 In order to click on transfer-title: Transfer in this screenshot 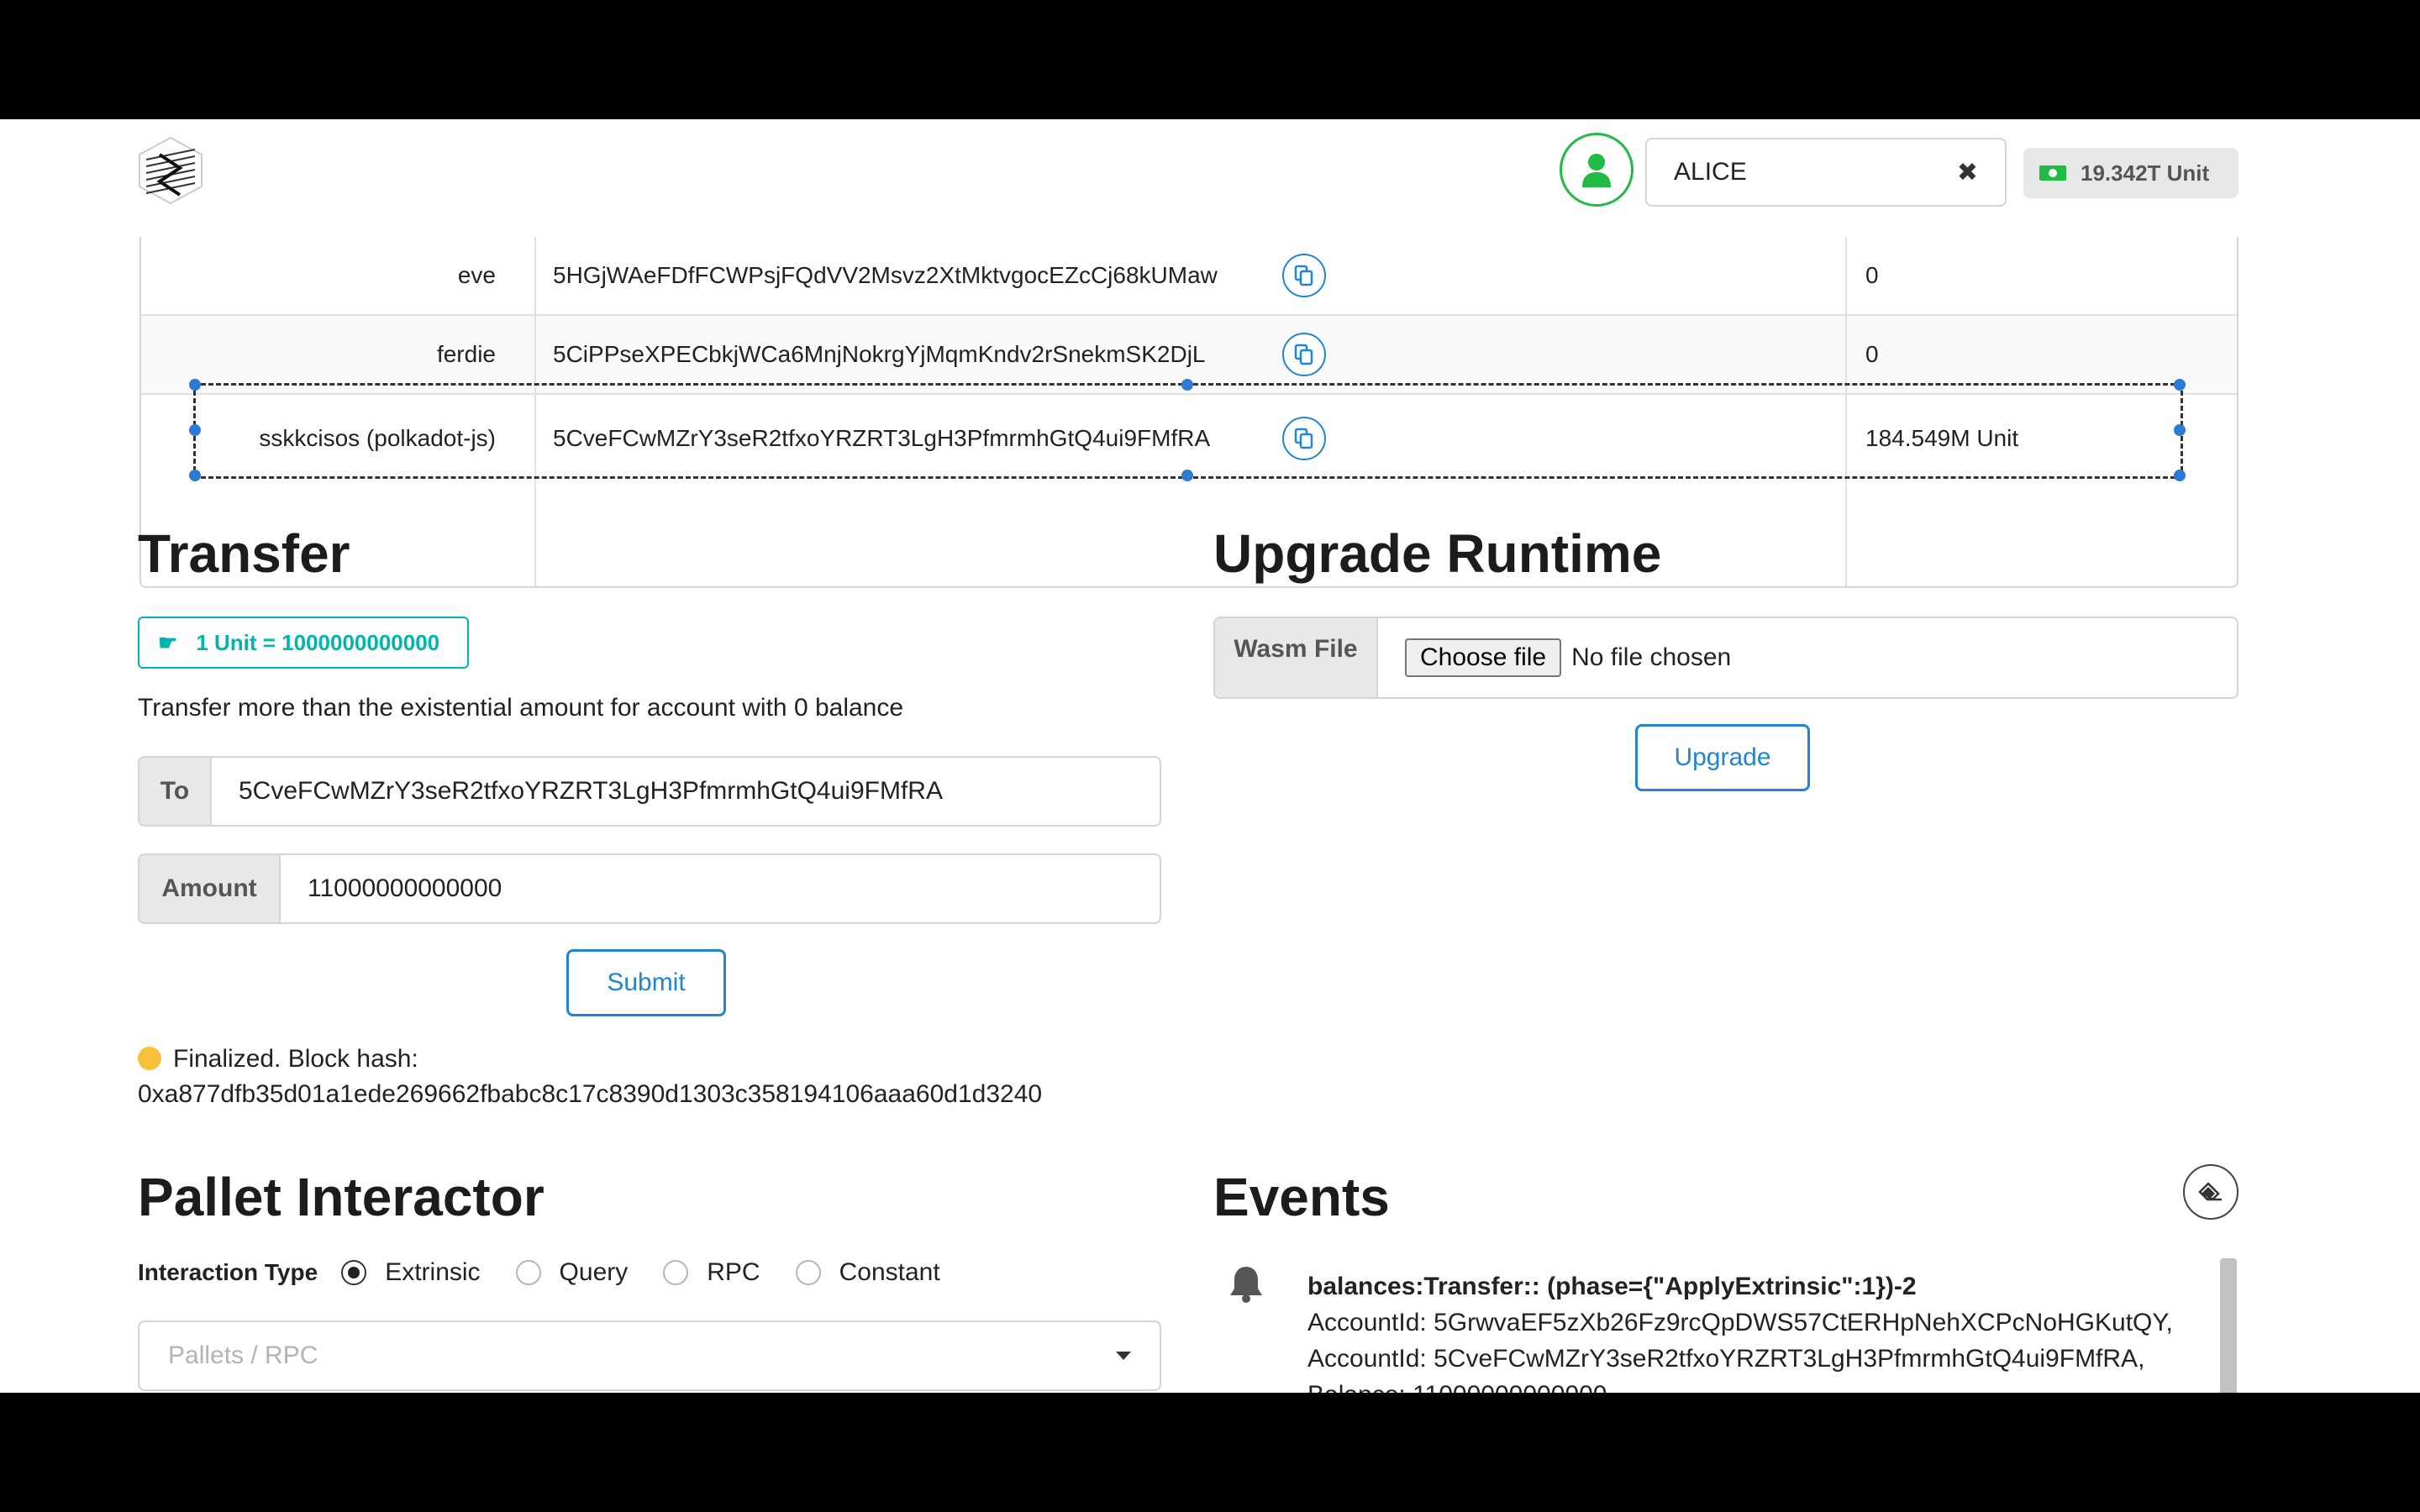, I will do `click(244, 553)`.